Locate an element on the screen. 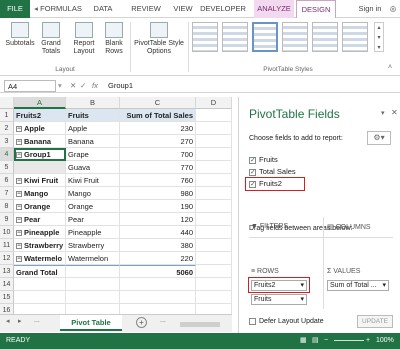  pivot-item-cell: Pear is located at coordinates (93, 219).